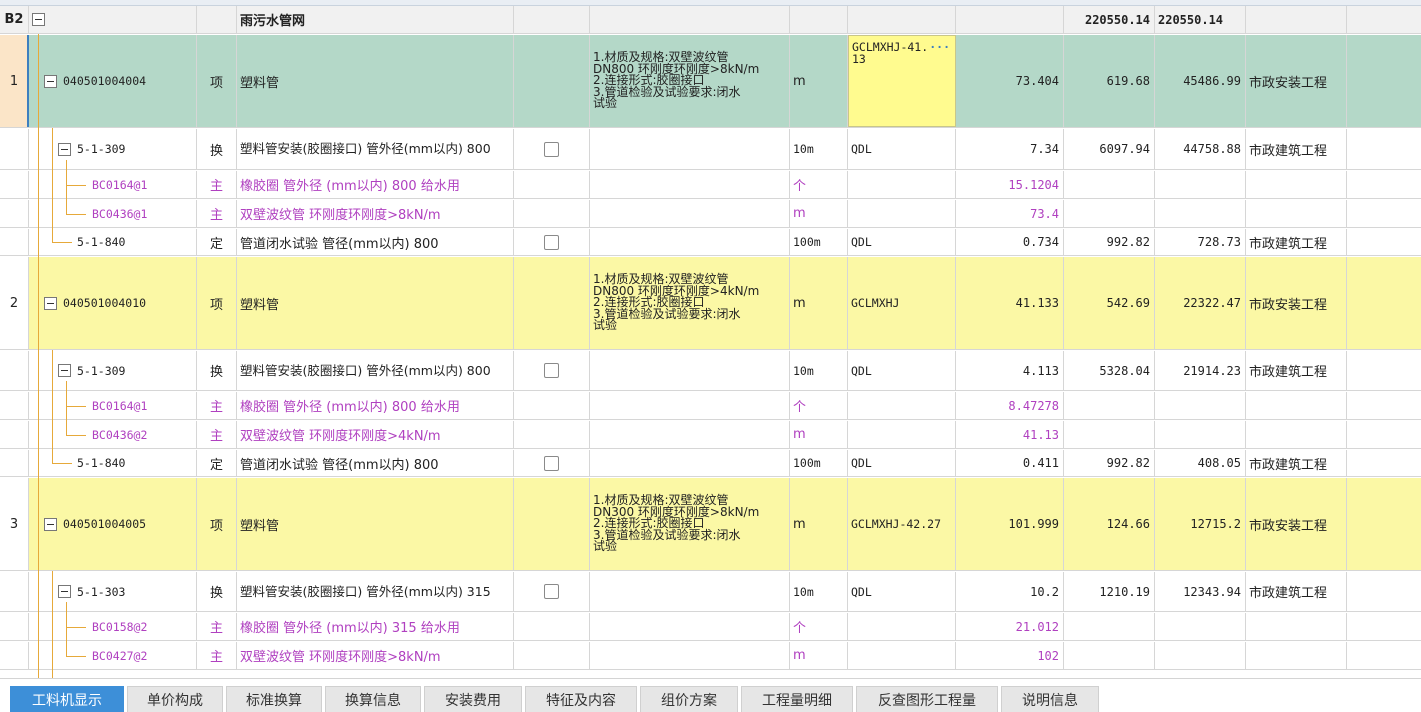  What do you see at coordinates (274, 699) in the screenshot?
I see `tab-standard-conversion: 标准换算` at bounding box center [274, 699].